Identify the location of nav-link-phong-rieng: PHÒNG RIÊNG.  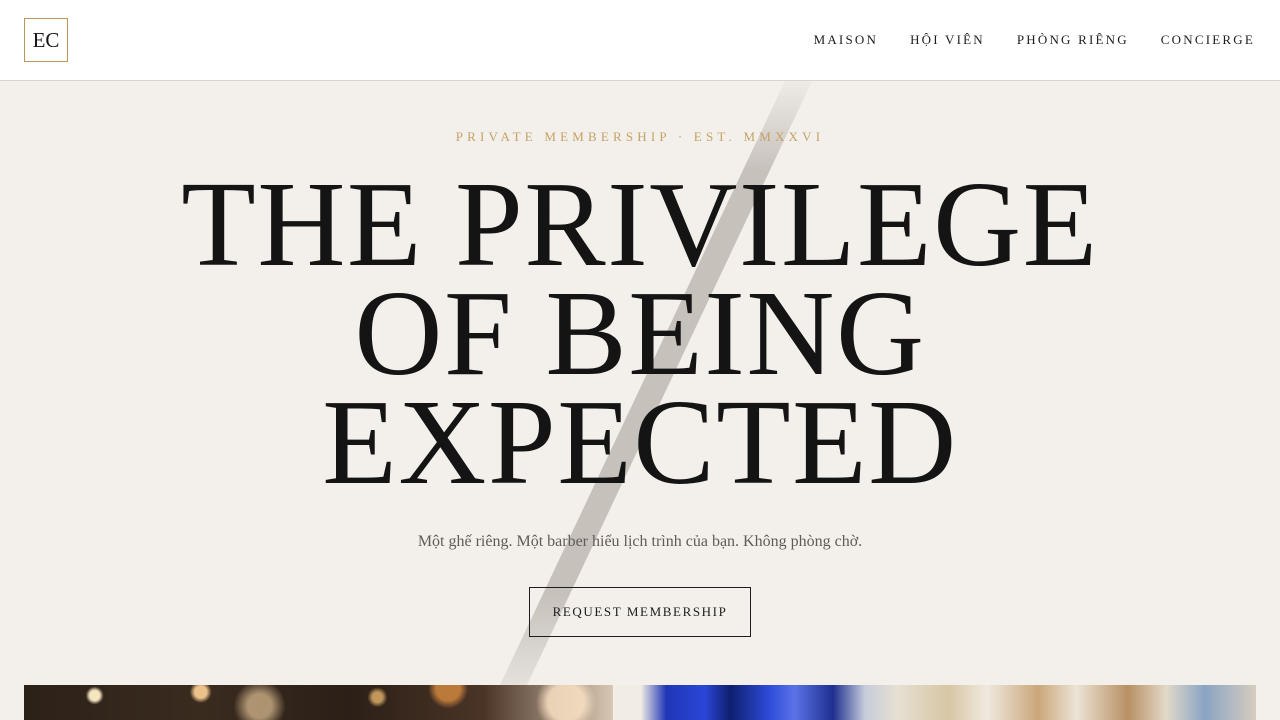
(1073, 40).